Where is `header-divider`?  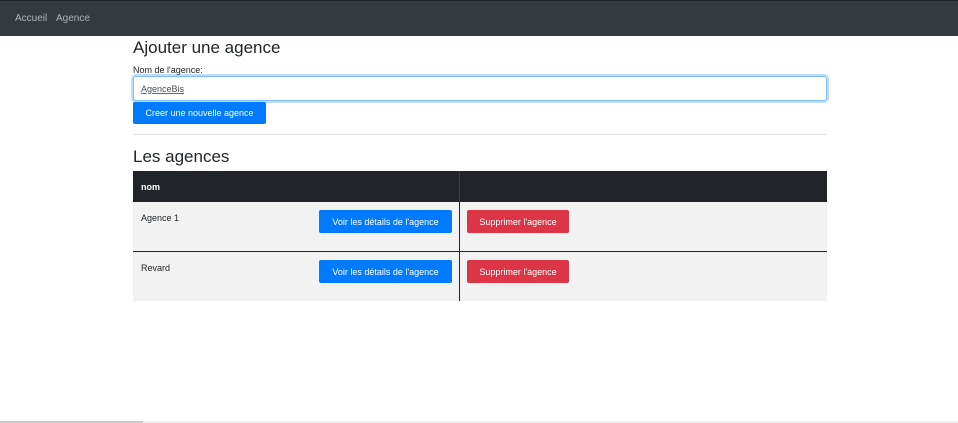
header-divider is located at coordinates (459, 186).